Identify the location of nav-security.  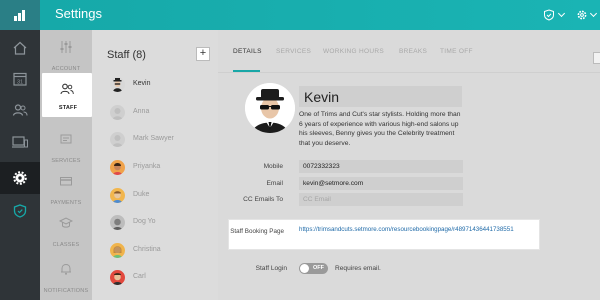
(20, 211).